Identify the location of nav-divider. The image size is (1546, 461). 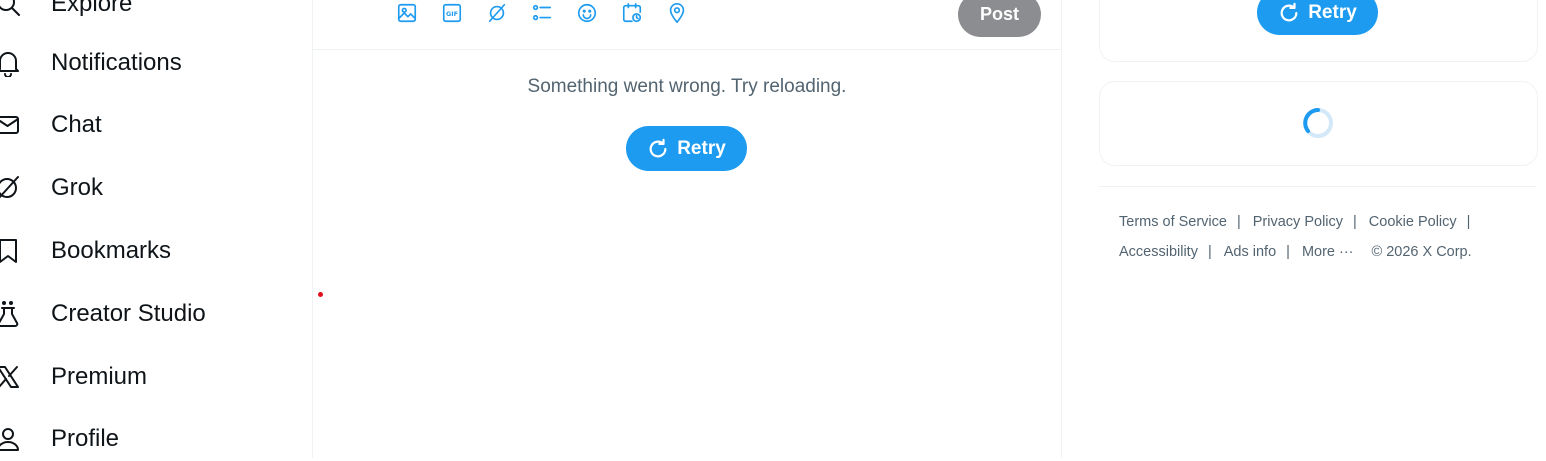
(312, 229).